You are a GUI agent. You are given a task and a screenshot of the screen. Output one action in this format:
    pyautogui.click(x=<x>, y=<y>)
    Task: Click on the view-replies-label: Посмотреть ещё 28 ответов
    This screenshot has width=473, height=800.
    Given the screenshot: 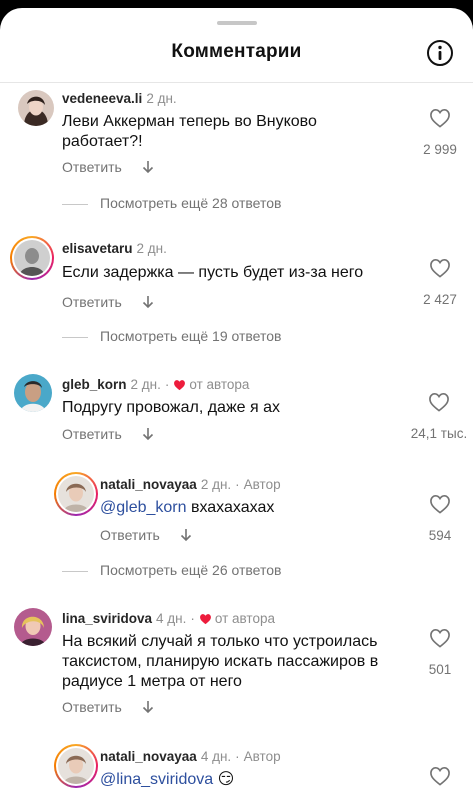 What is the action you would take?
    pyautogui.click(x=190, y=203)
    